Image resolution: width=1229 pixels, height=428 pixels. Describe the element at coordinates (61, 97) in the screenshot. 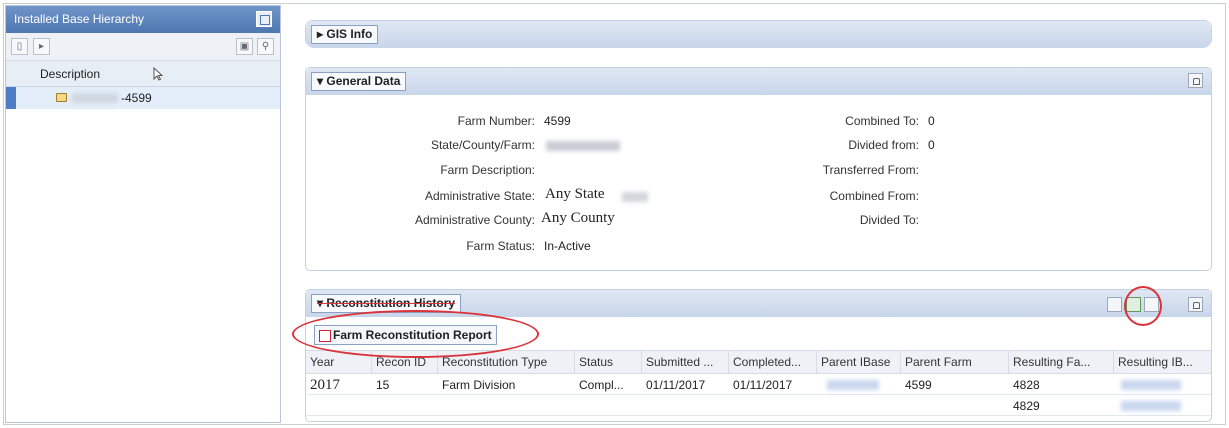

I see `folder-icon` at that location.